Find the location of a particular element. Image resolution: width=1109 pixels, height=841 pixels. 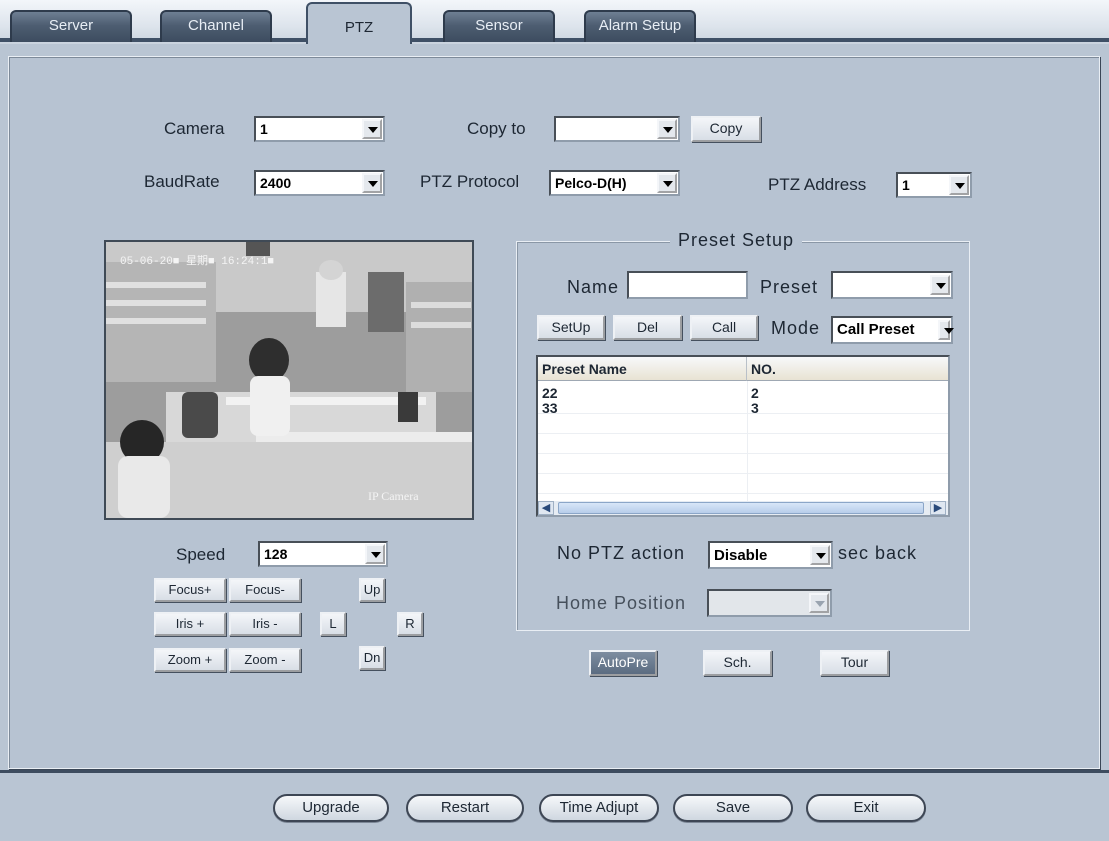

office-scene-image: 05-06-20■ 星期■ 16:24:1■ IP Camera is located at coordinates (289, 380).